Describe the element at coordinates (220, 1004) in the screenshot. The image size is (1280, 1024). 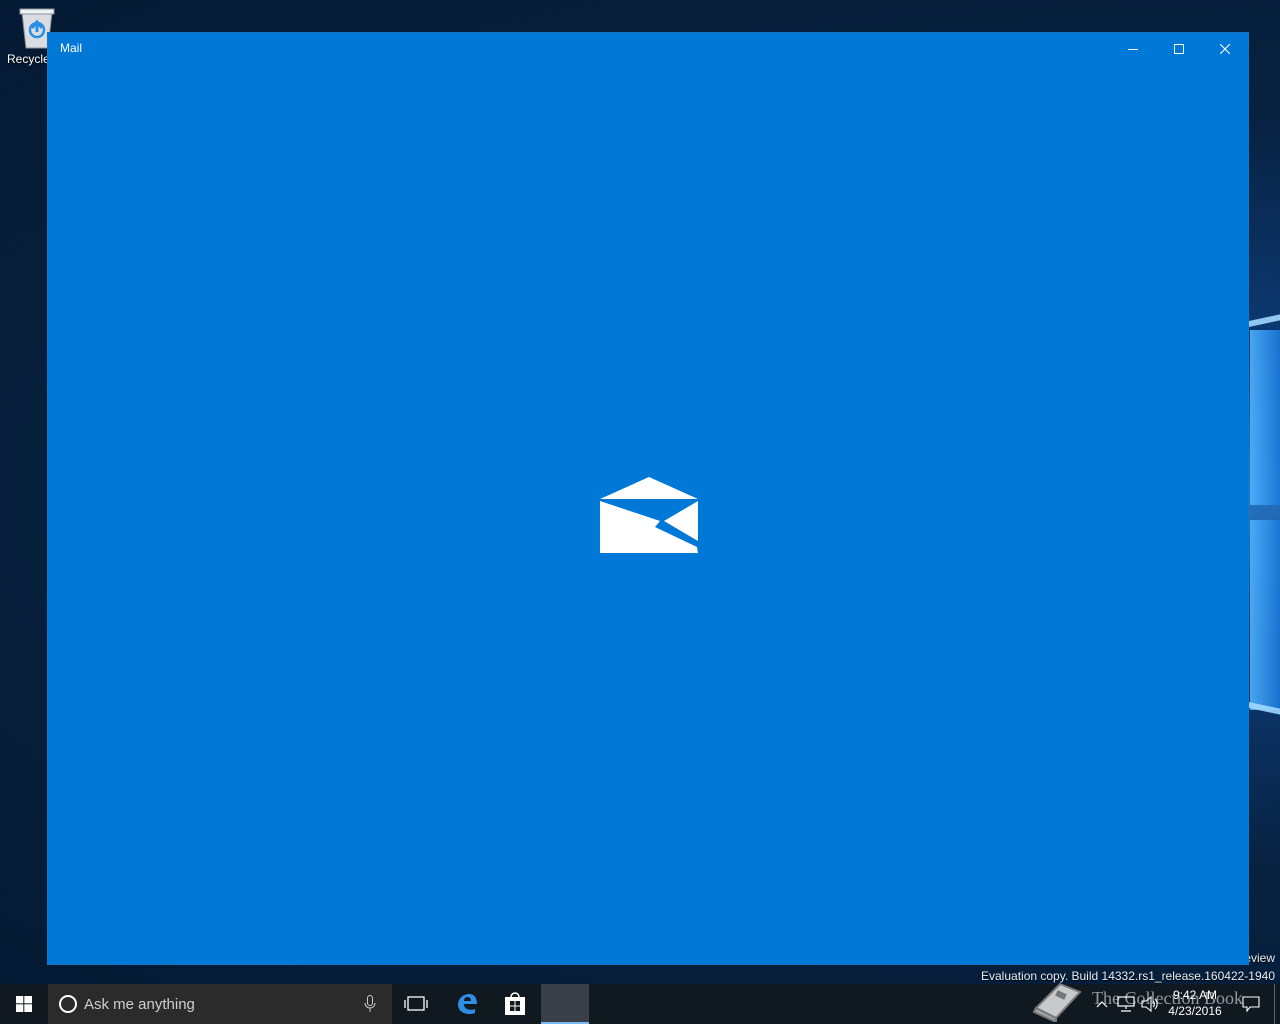
I see `cortana-search-box: Ask me anything` at that location.